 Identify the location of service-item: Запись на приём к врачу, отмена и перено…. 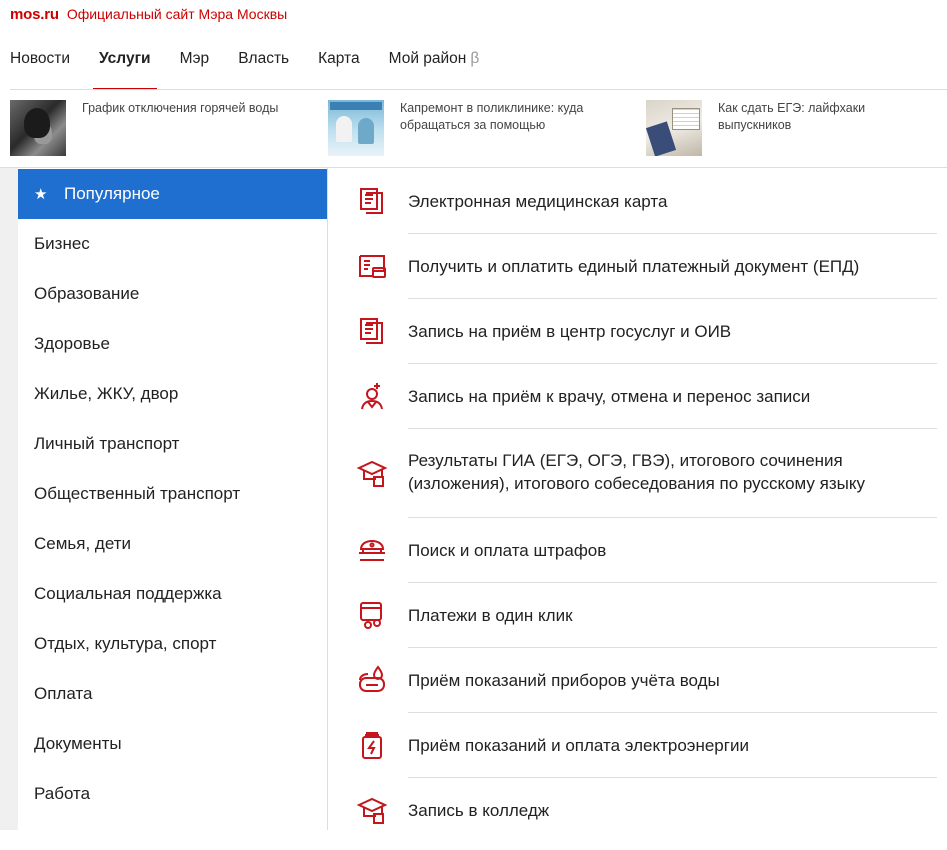
(646, 396).